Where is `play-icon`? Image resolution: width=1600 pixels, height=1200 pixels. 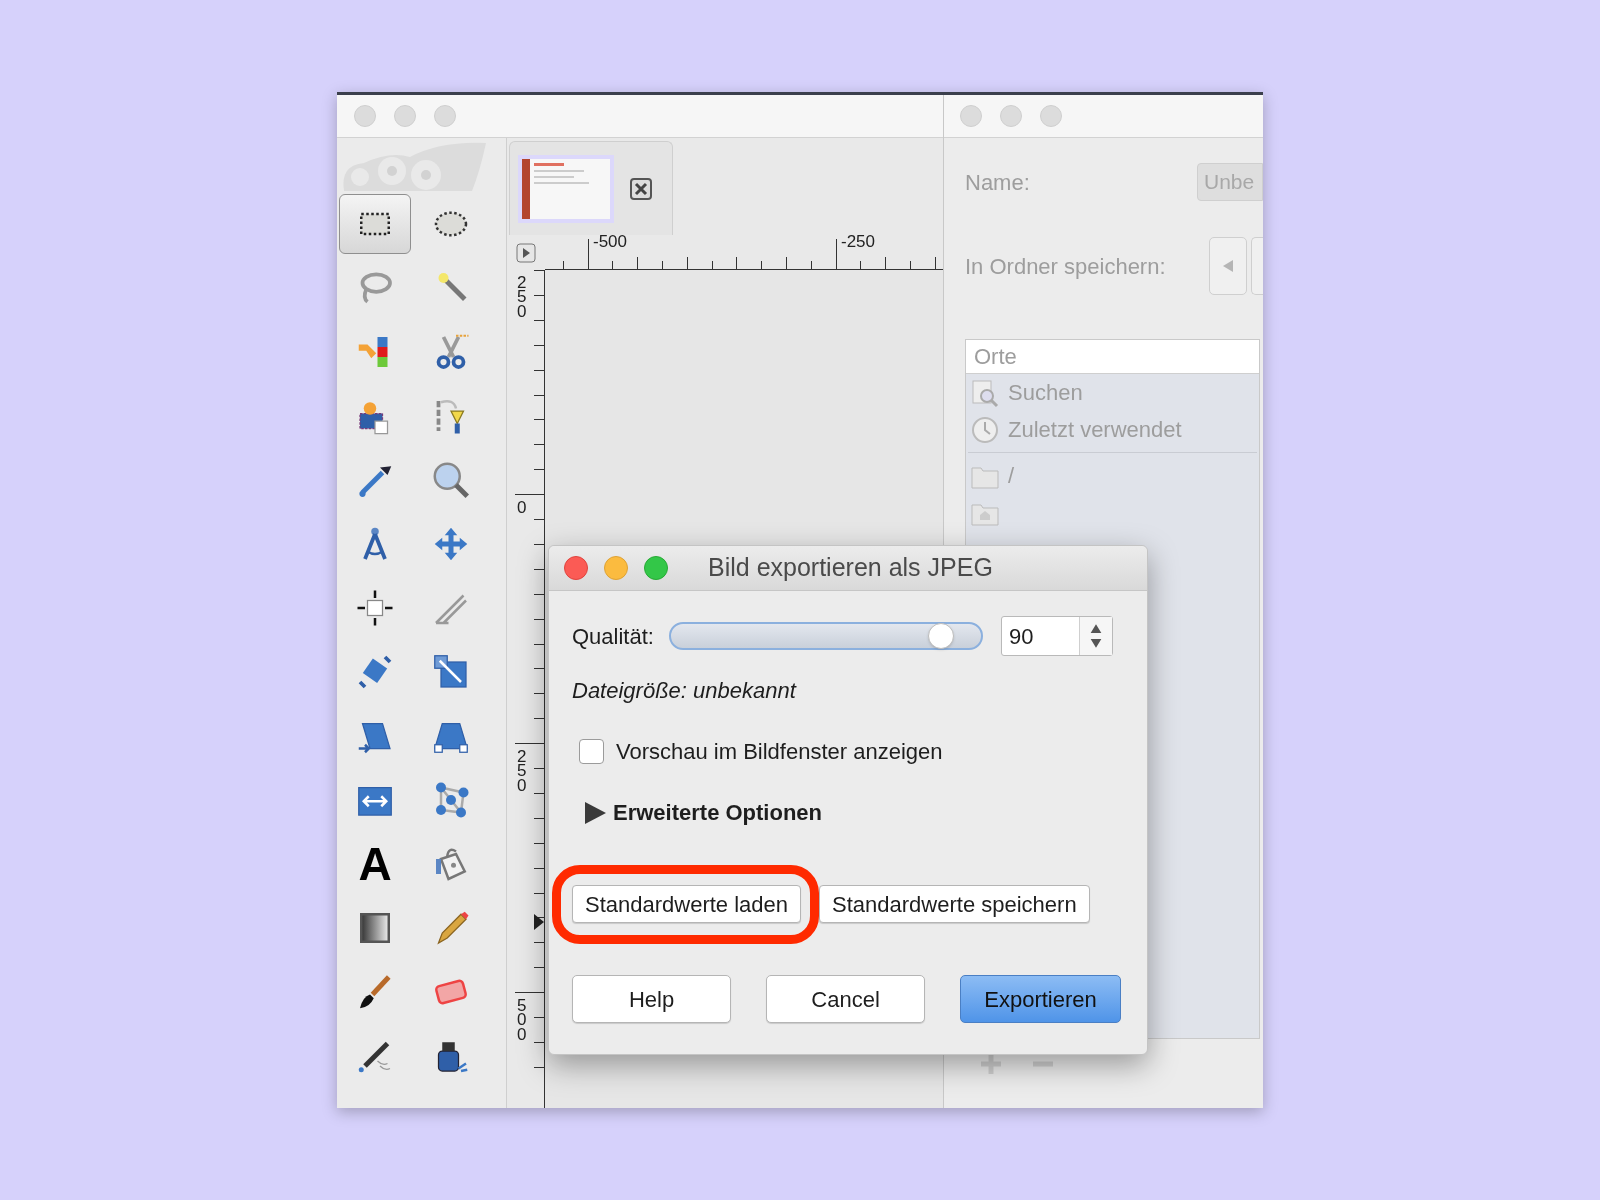
play-icon is located at coordinates (526, 252).